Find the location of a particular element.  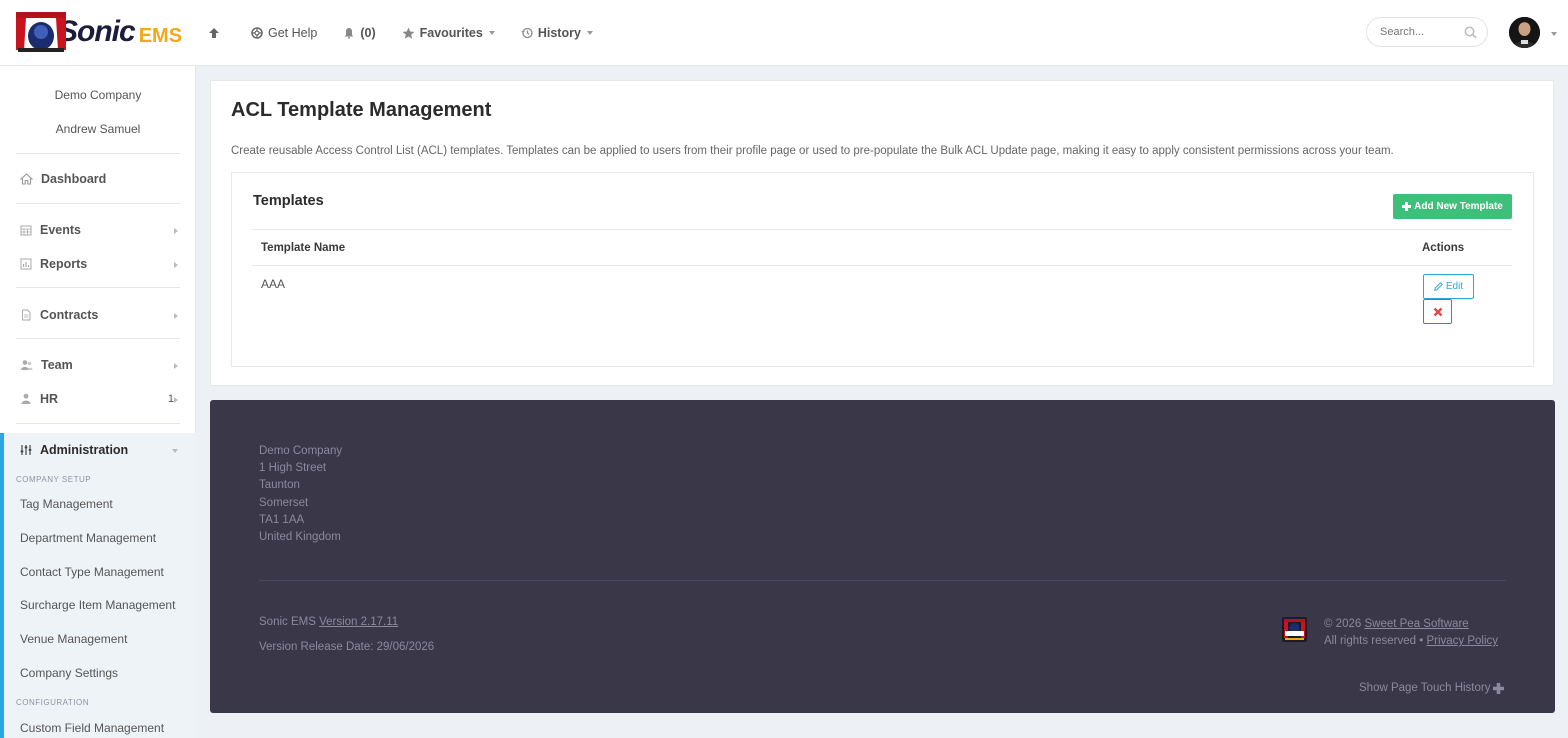

add-new-template-button: Add New Template is located at coordinates (1452, 206).